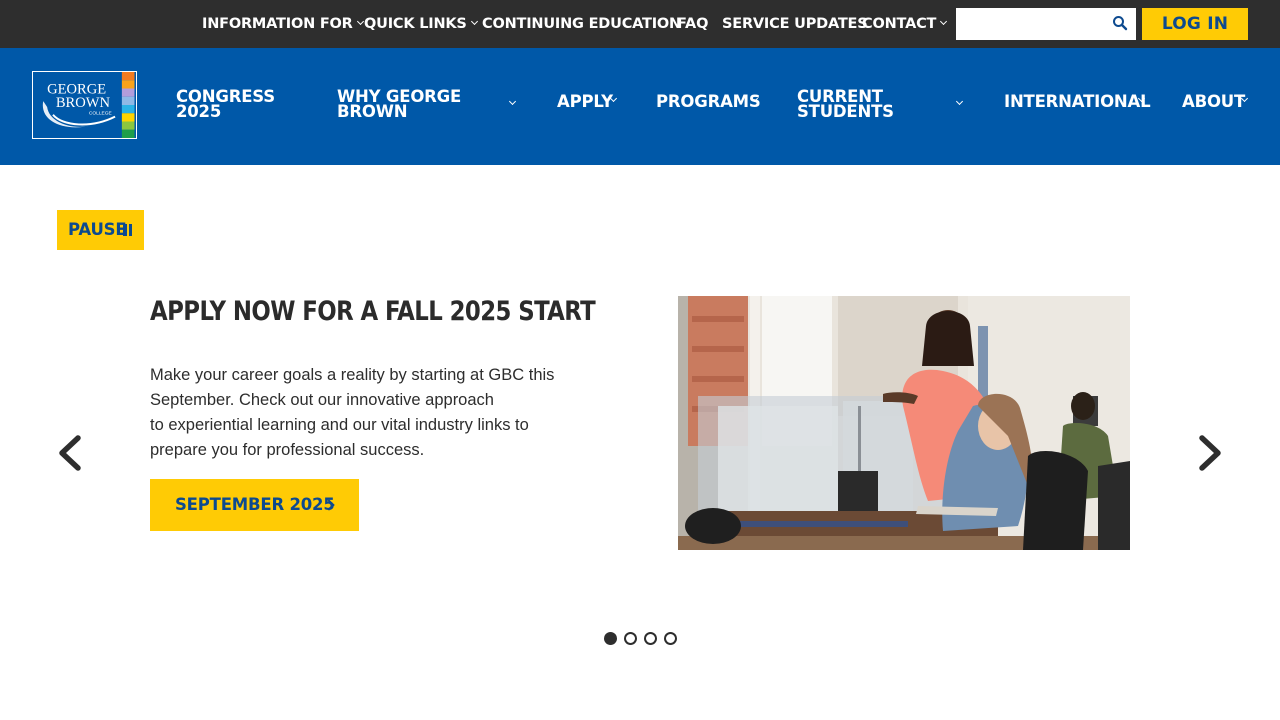 The height and width of the screenshot is (720, 1280). What do you see at coordinates (1218, 102) in the screenshot?
I see `nav-item-about: ABOUT` at bounding box center [1218, 102].